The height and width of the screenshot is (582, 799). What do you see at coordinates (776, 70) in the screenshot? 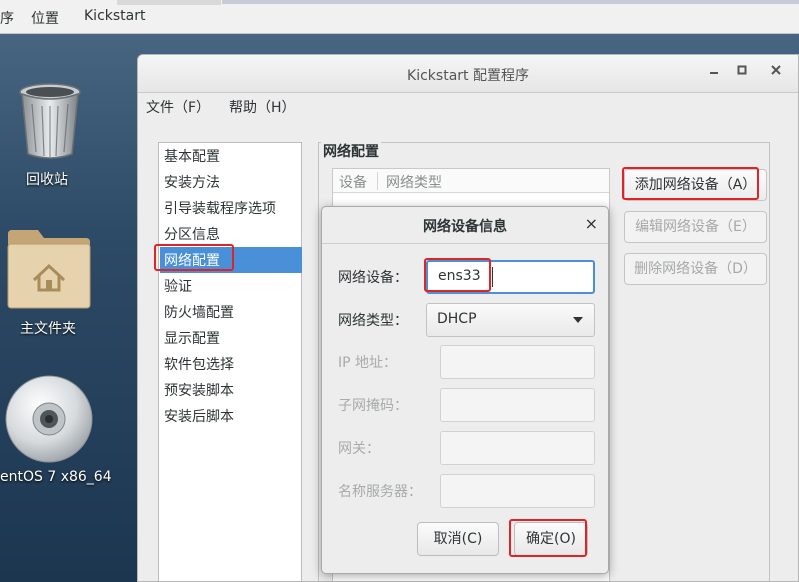
I see `close-icon` at bounding box center [776, 70].